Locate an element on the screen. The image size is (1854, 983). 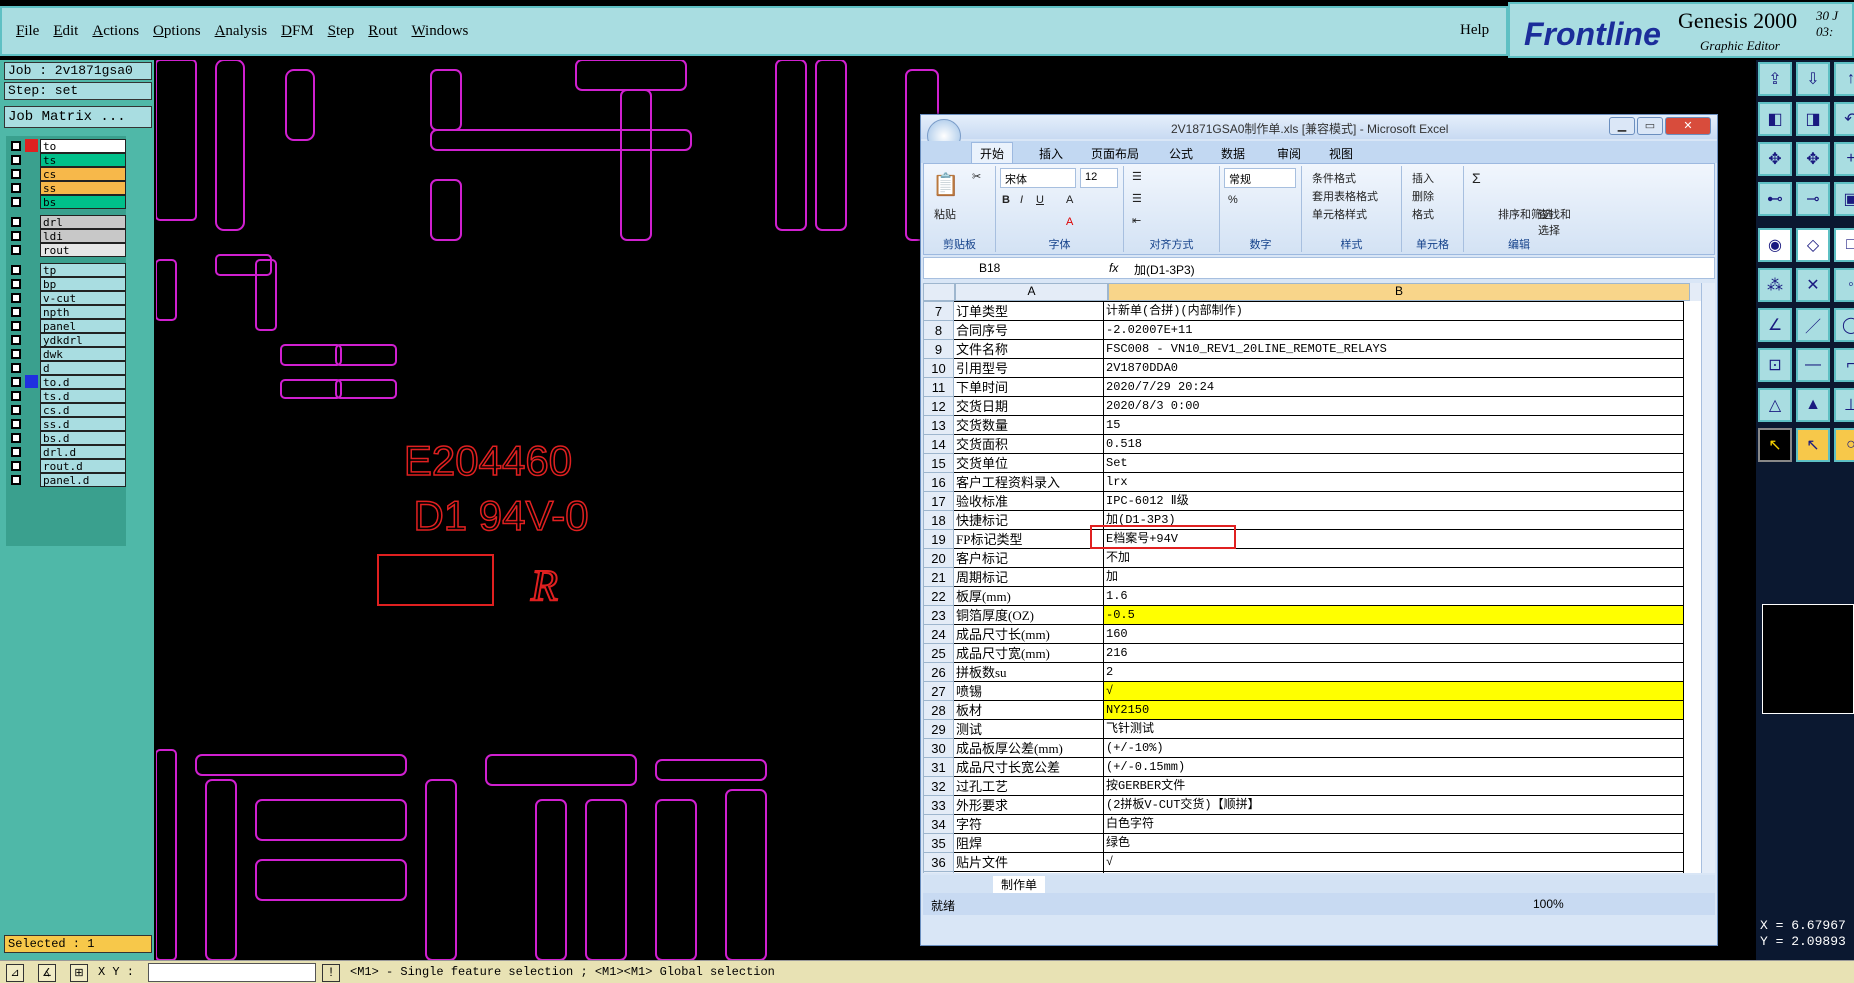
row-number: 8 is located at coordinates (938, 330).